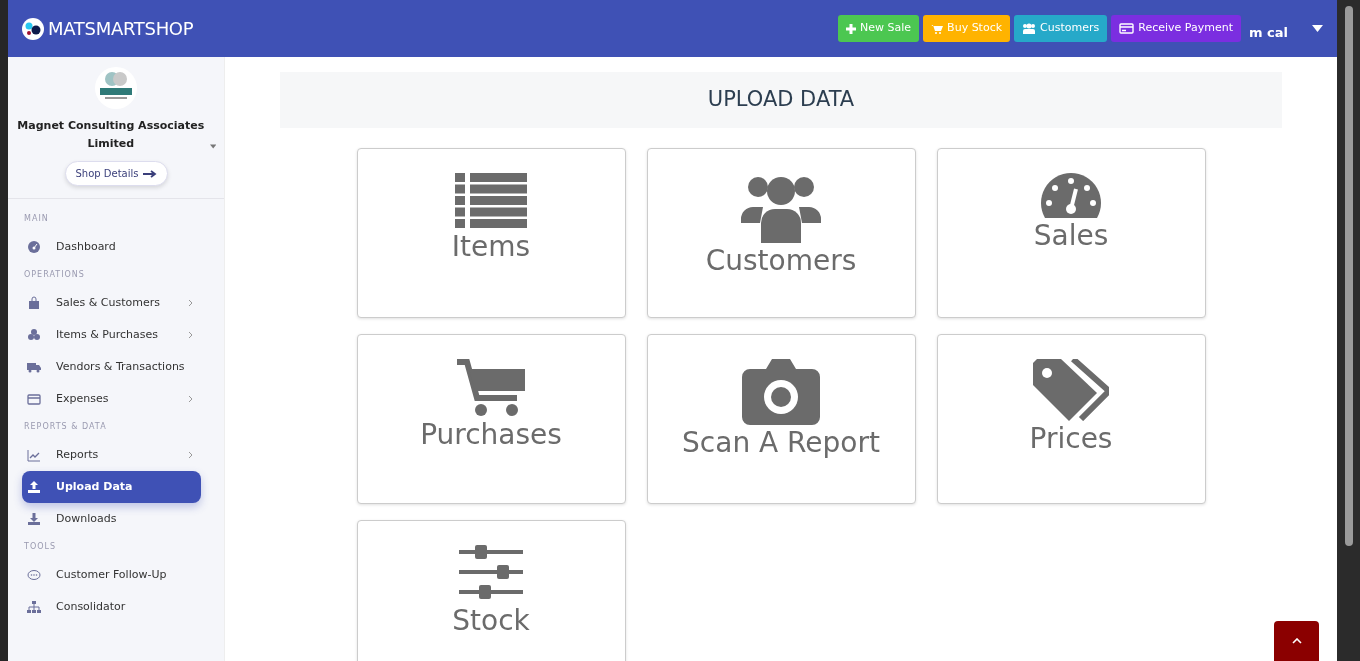 Image resolution: width=1360 pixels, height=661 pixels. What do you see at coordinates (34, 335) in the screenshot?
I see `boxes-icon` at bounding box center [34, 335].